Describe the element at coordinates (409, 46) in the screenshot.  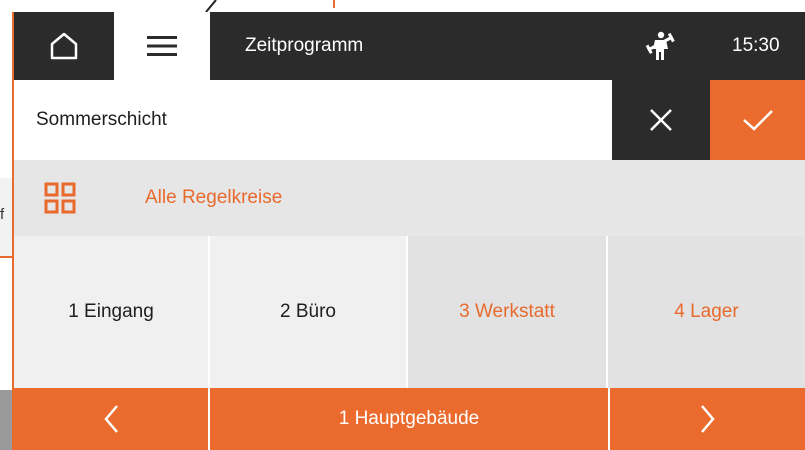
I see `top-bar: Zeitprogramm 15:30` at that location.